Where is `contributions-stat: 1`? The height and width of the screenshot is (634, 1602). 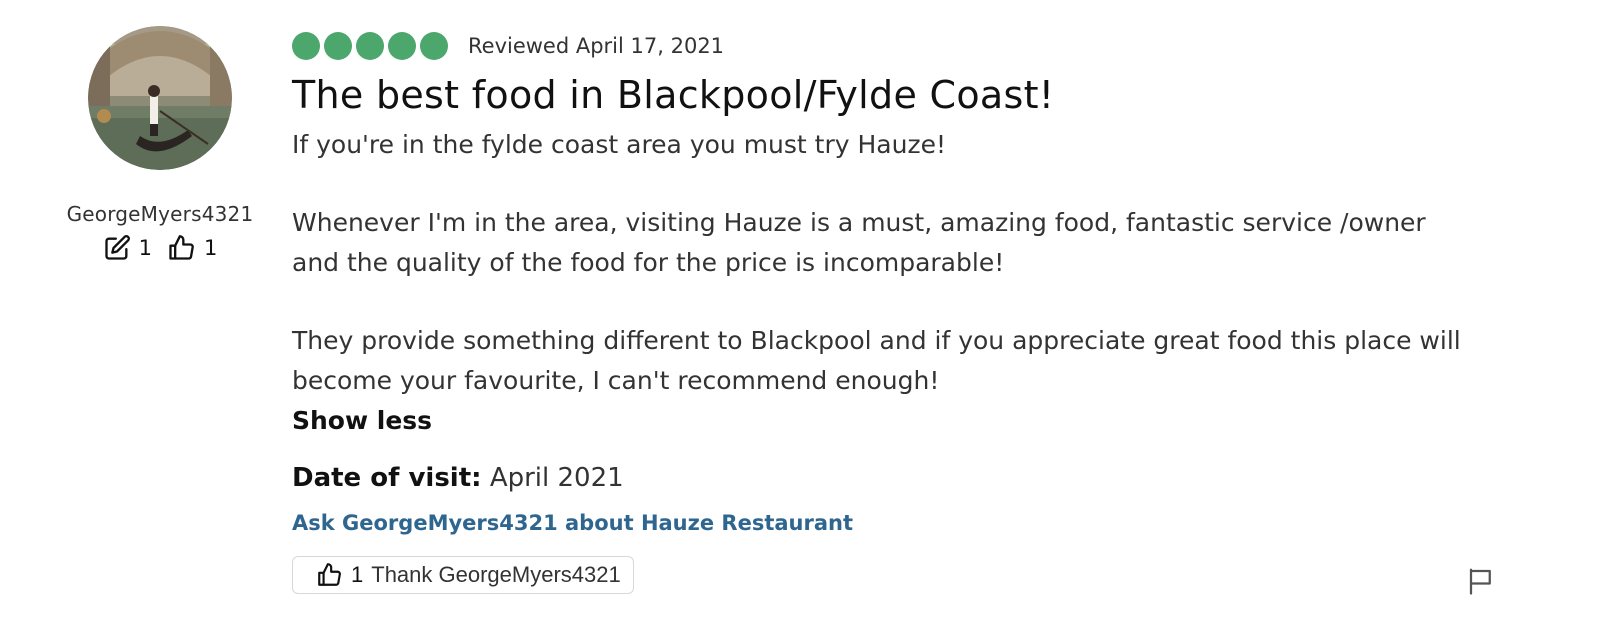
contributions-stat: 1 is located at coordinates (127, 248).